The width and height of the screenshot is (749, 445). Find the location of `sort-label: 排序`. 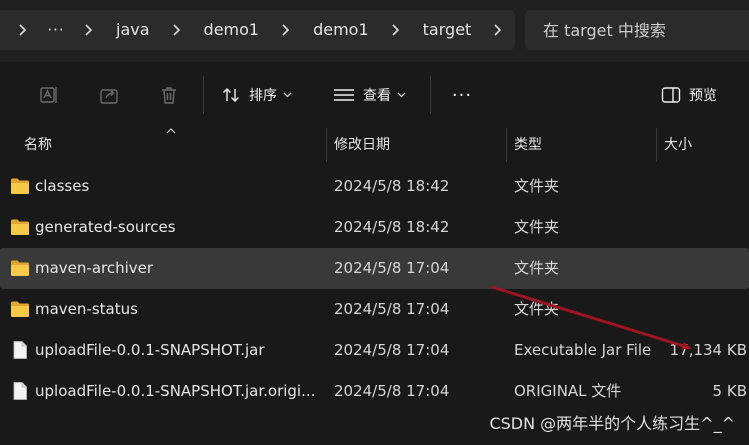

sort-label: 排序 is located at coordinates (263, 96).